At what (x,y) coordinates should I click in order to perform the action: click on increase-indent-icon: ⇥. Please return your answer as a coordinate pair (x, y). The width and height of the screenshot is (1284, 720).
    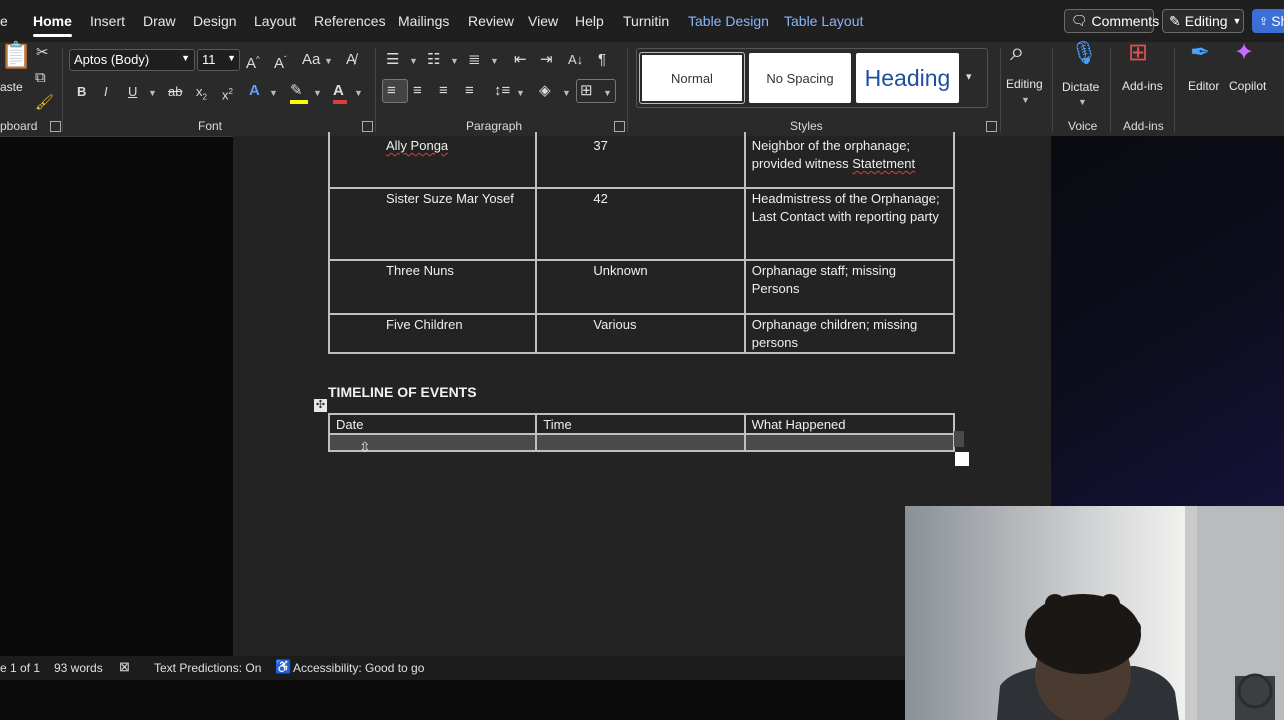
    Looking at the image, I should click on (546, 60).